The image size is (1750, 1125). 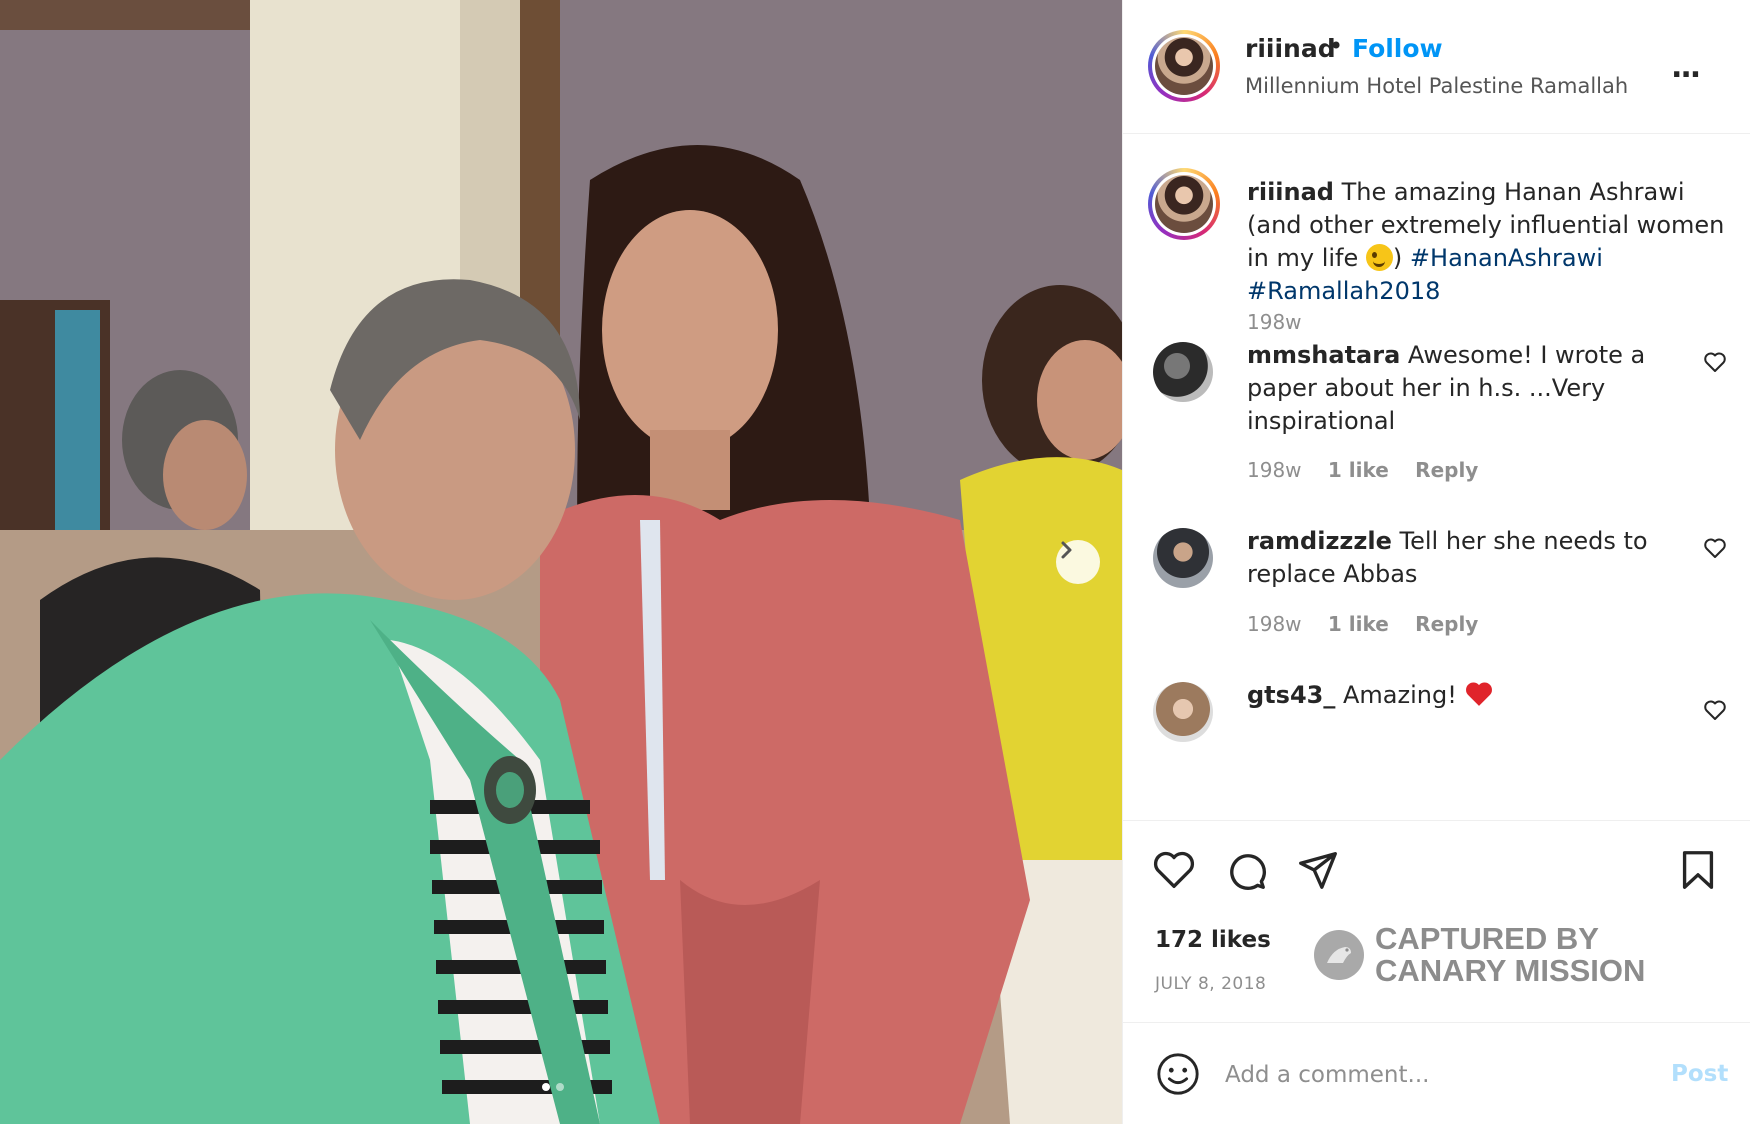 I want to click on caption-username: riiinad, so click(x=1290, y=192).